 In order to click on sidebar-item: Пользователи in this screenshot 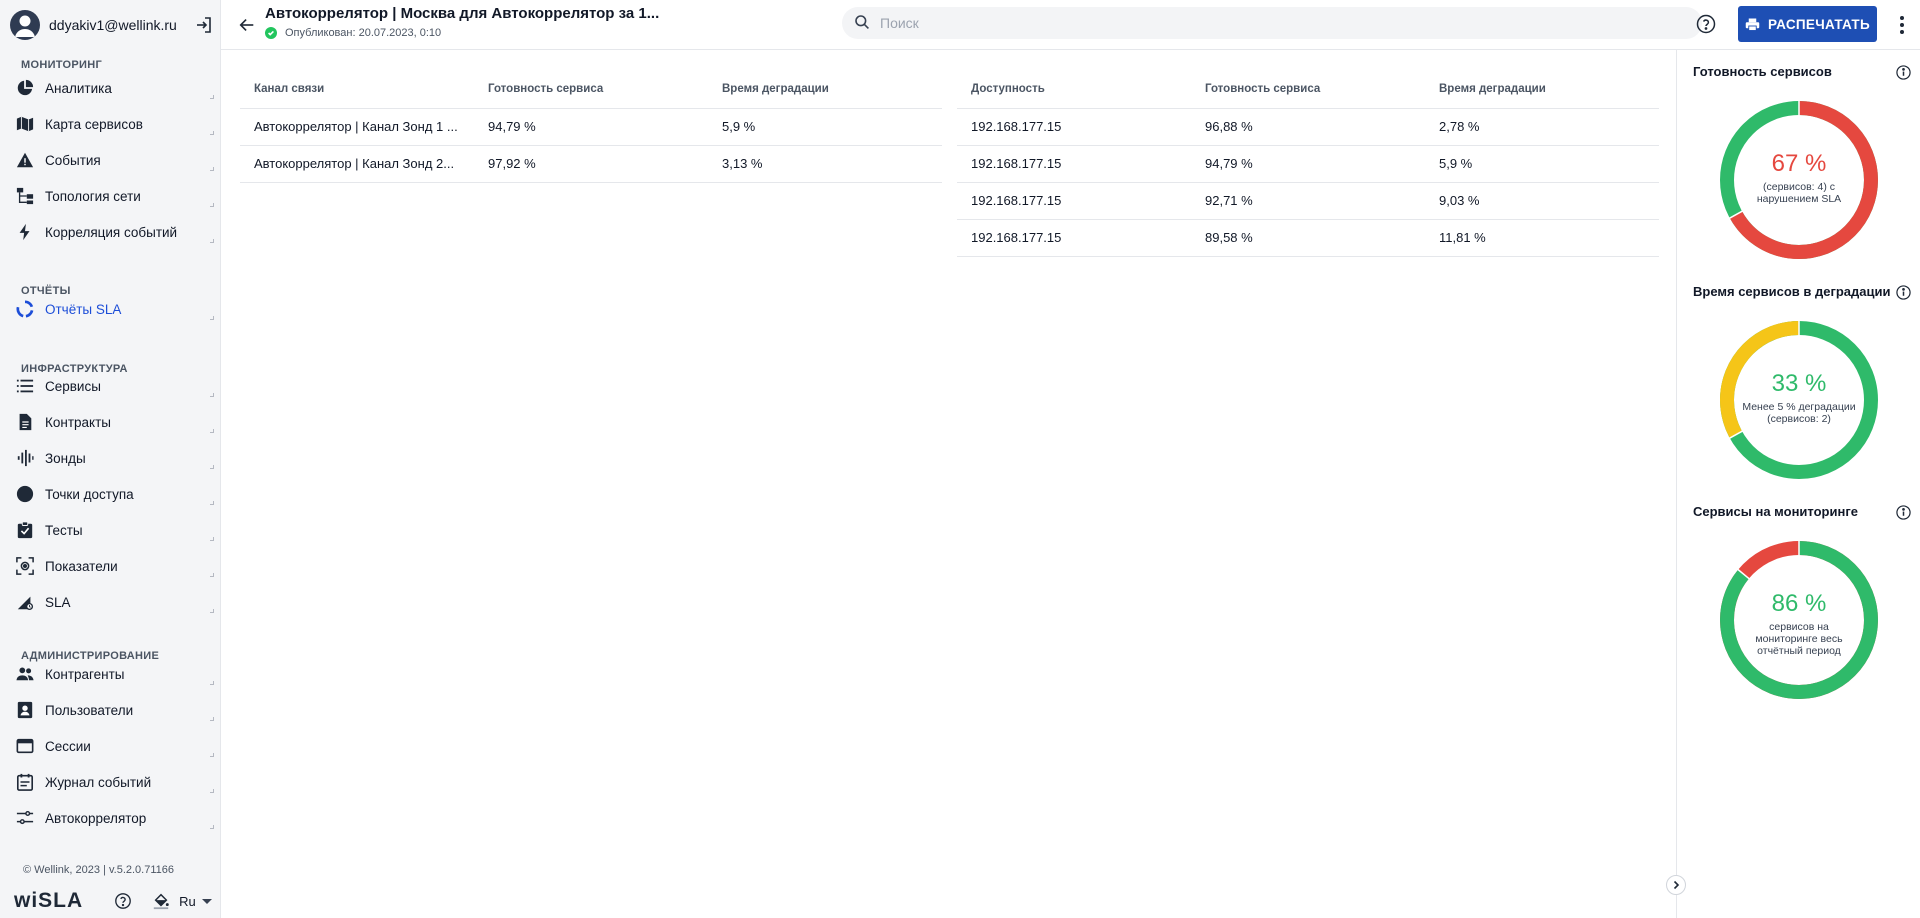, I will do `click(114, 710)`.